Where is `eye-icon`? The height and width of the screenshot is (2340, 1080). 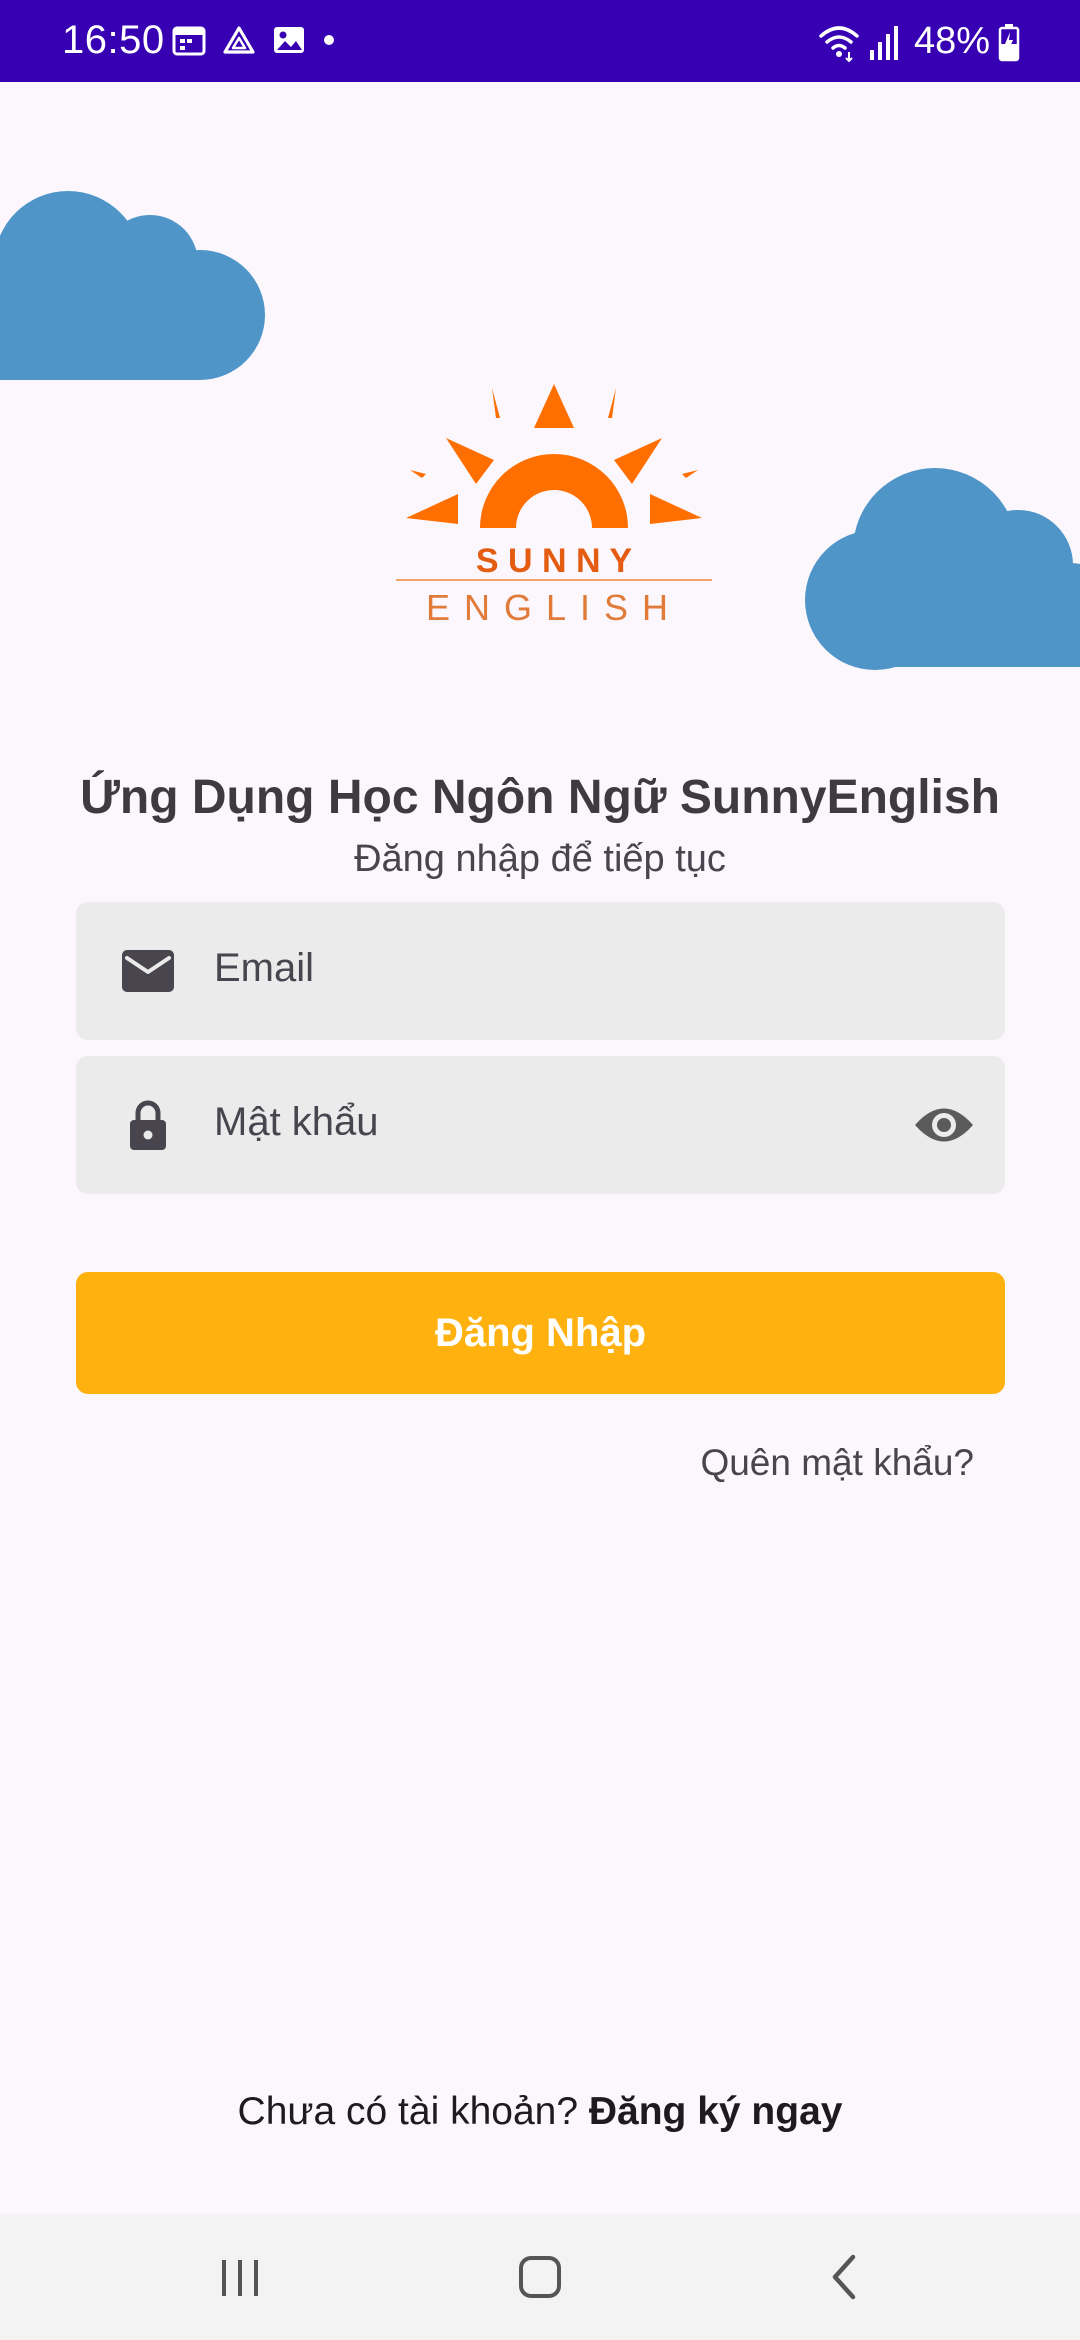 eye-icon is located at coordinates (944, 1125).